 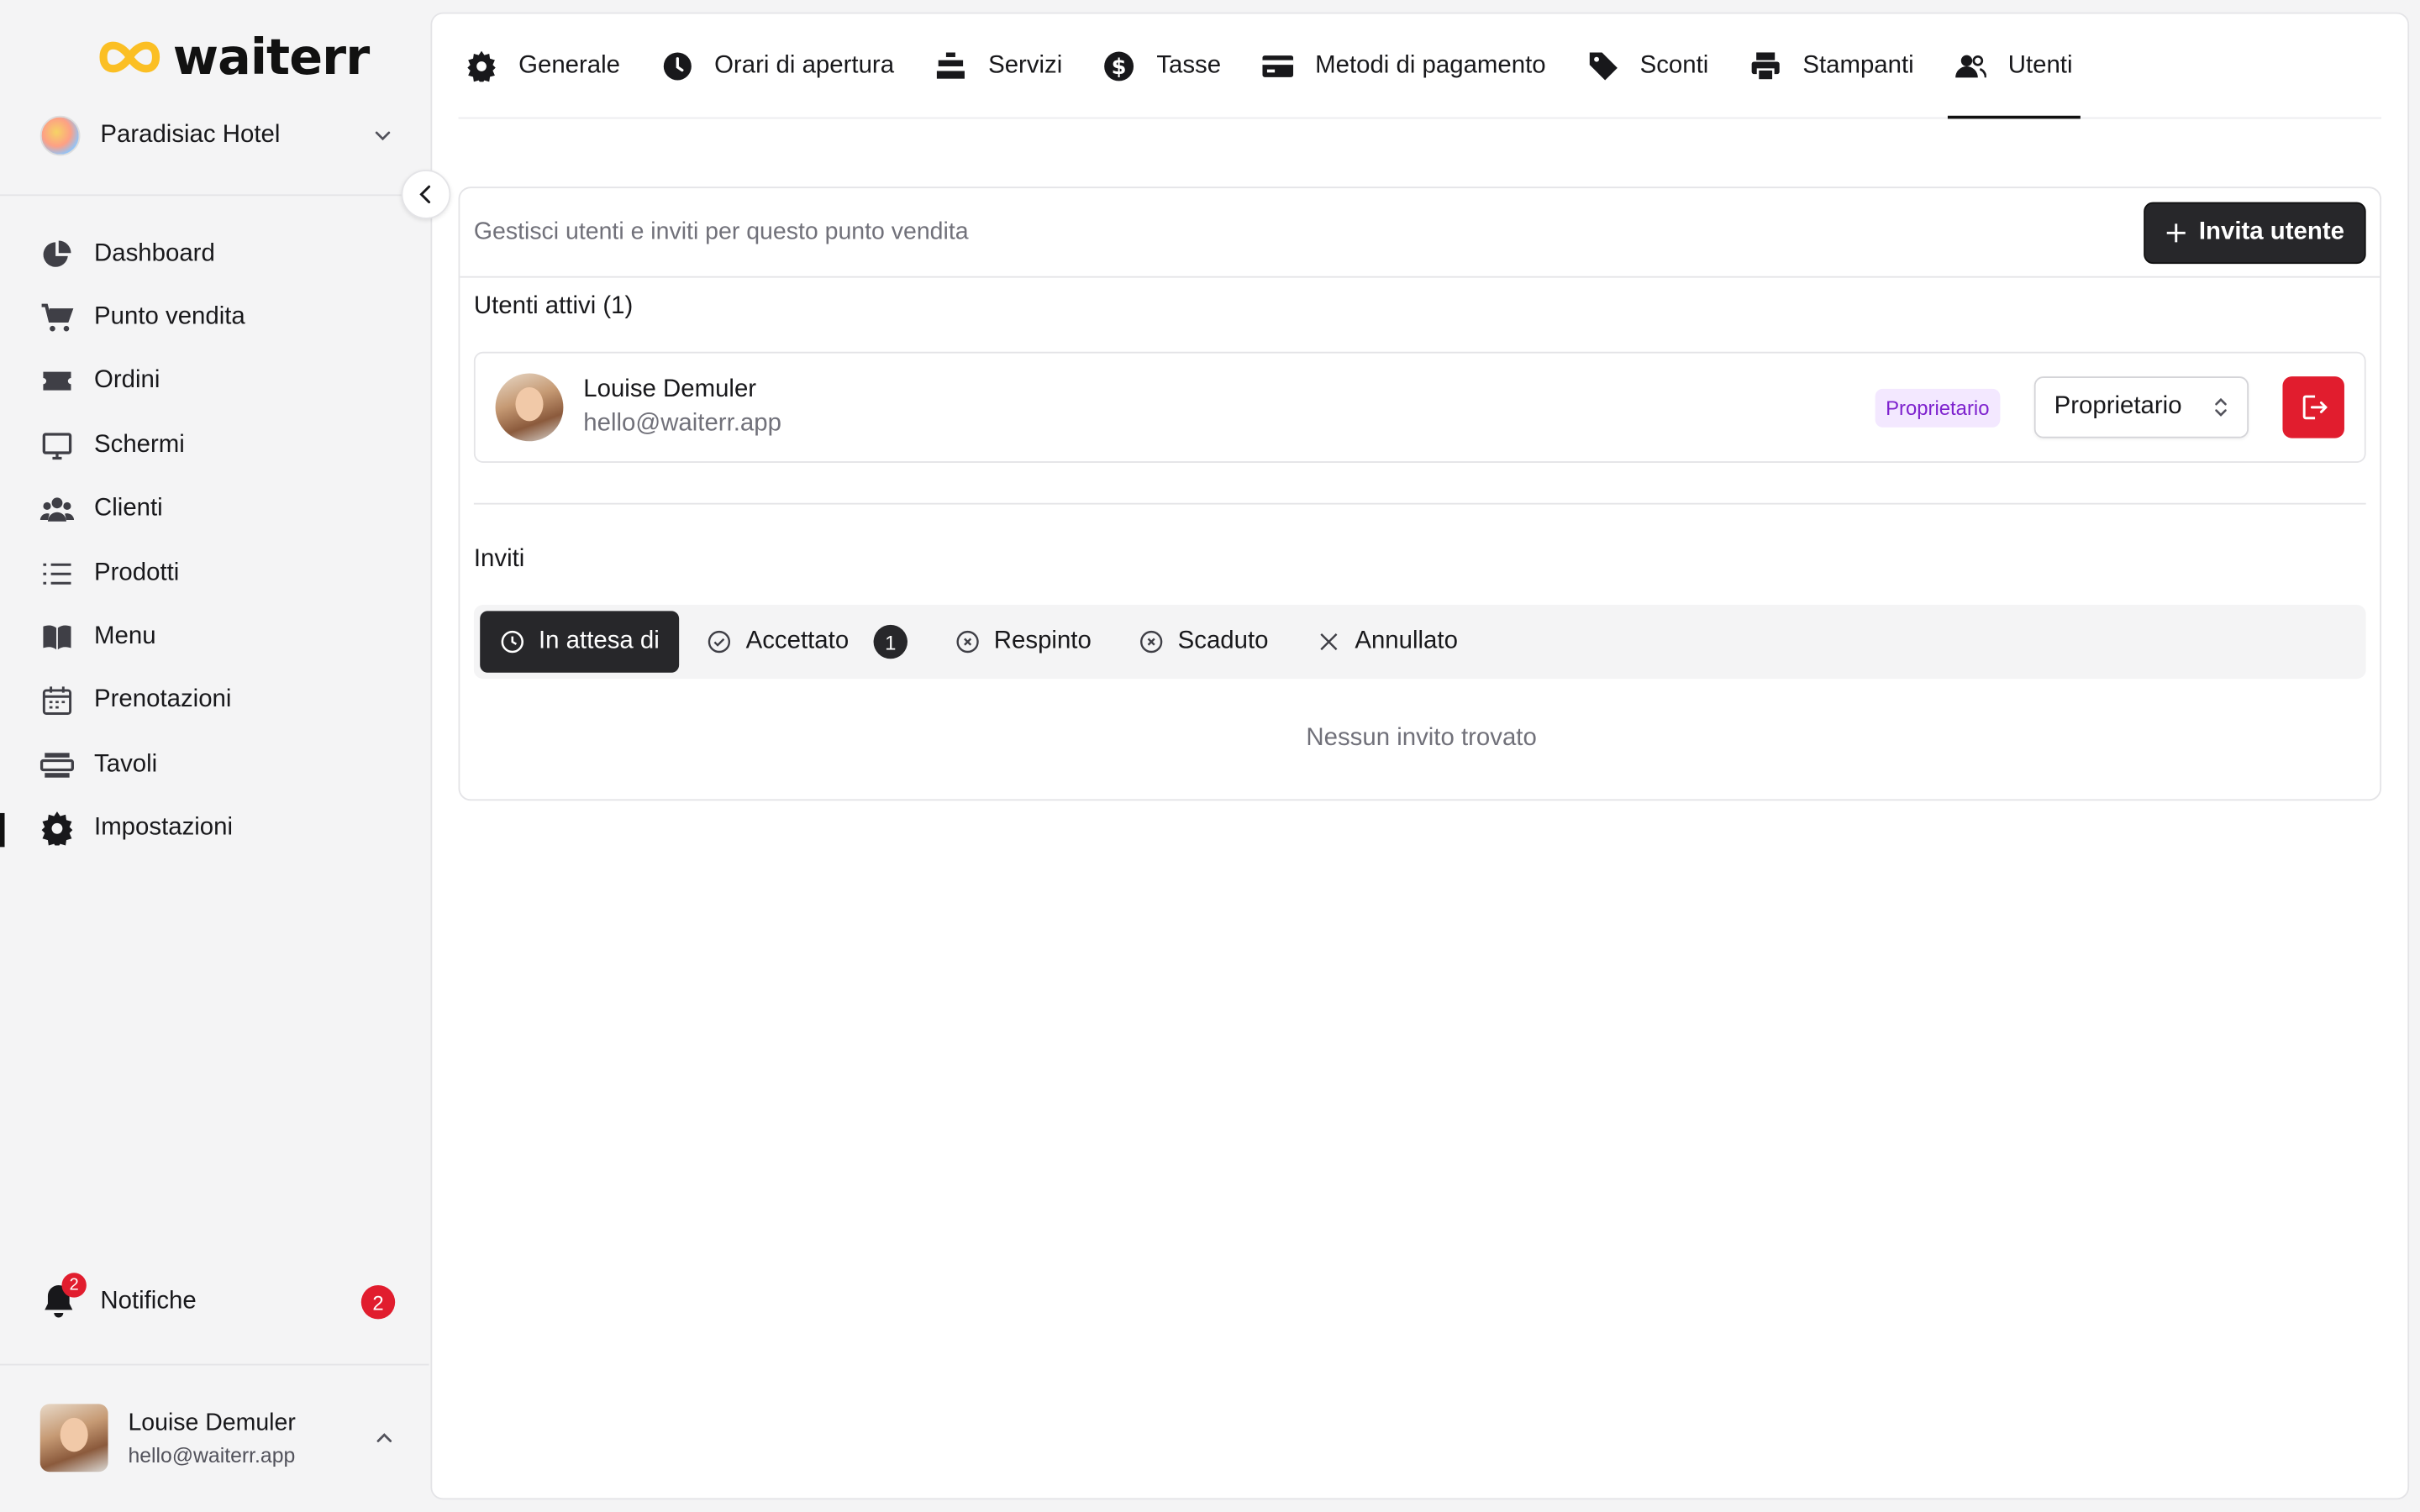 What do you see at coordinates (127, 381) in the screenshot?
I see `sidebar-item-label: Ordini` at bounding box center [127, 381].